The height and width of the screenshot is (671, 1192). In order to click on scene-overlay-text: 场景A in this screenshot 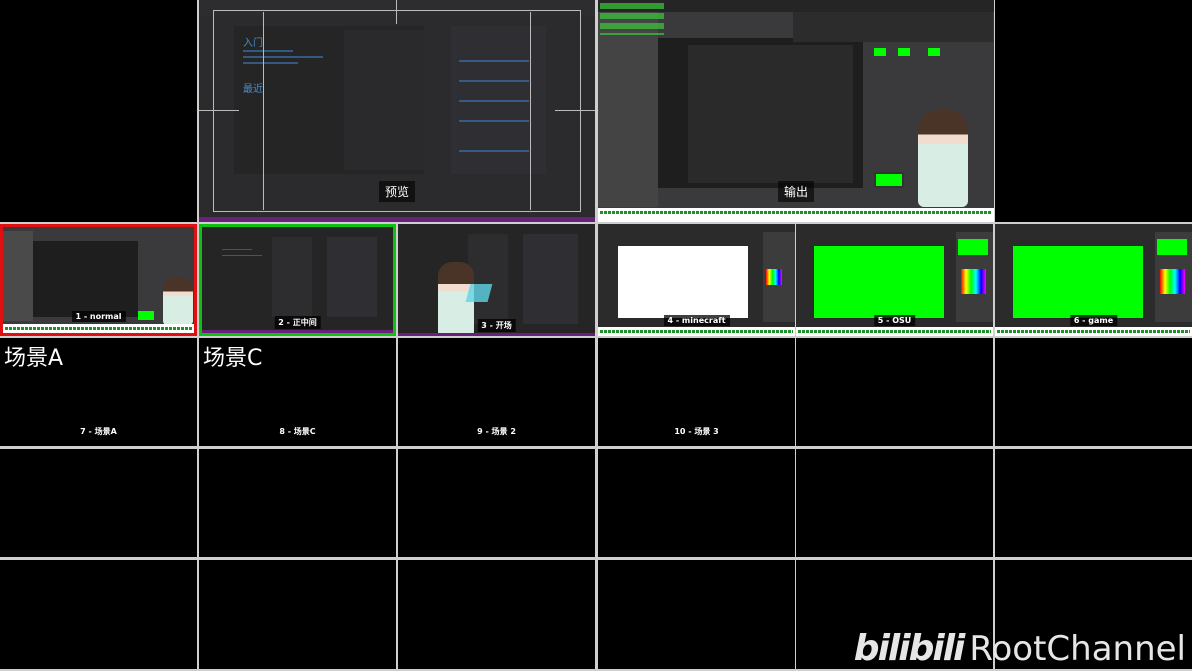, I will do `click(34, 358)`.